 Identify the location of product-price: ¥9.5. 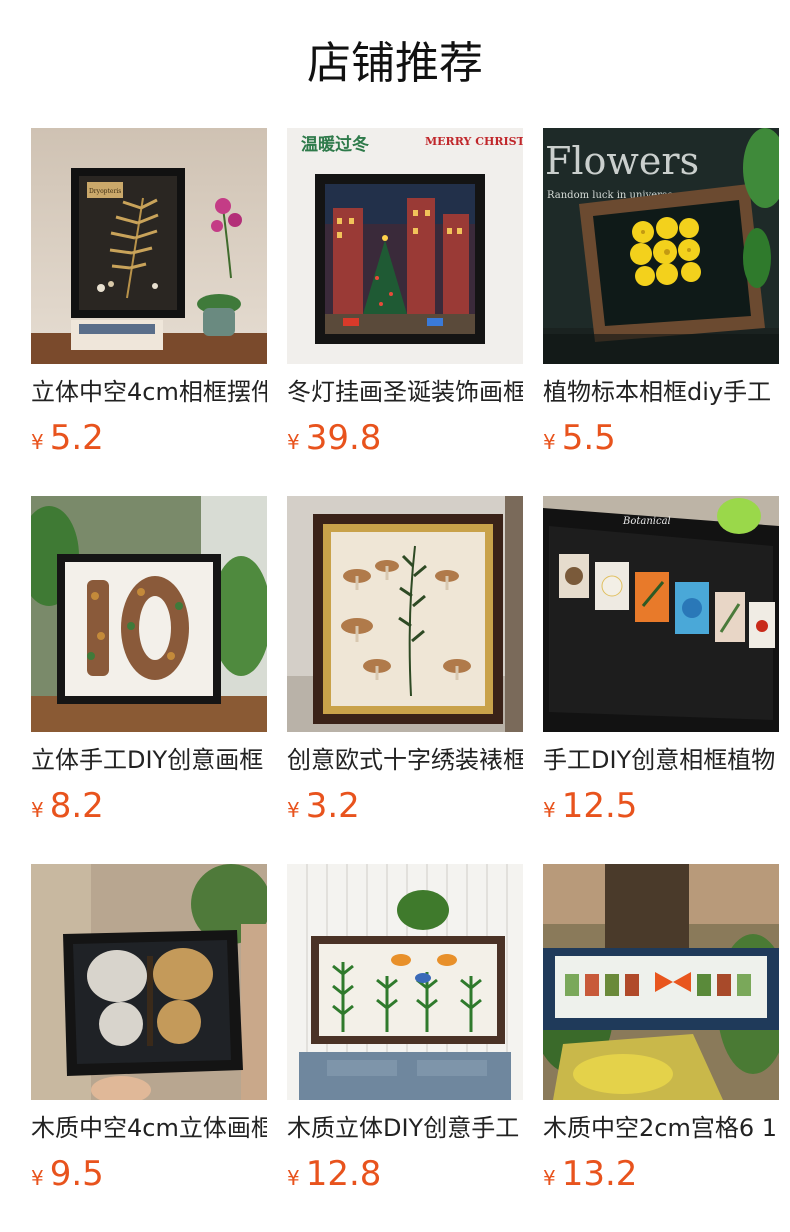
(67, 1174).